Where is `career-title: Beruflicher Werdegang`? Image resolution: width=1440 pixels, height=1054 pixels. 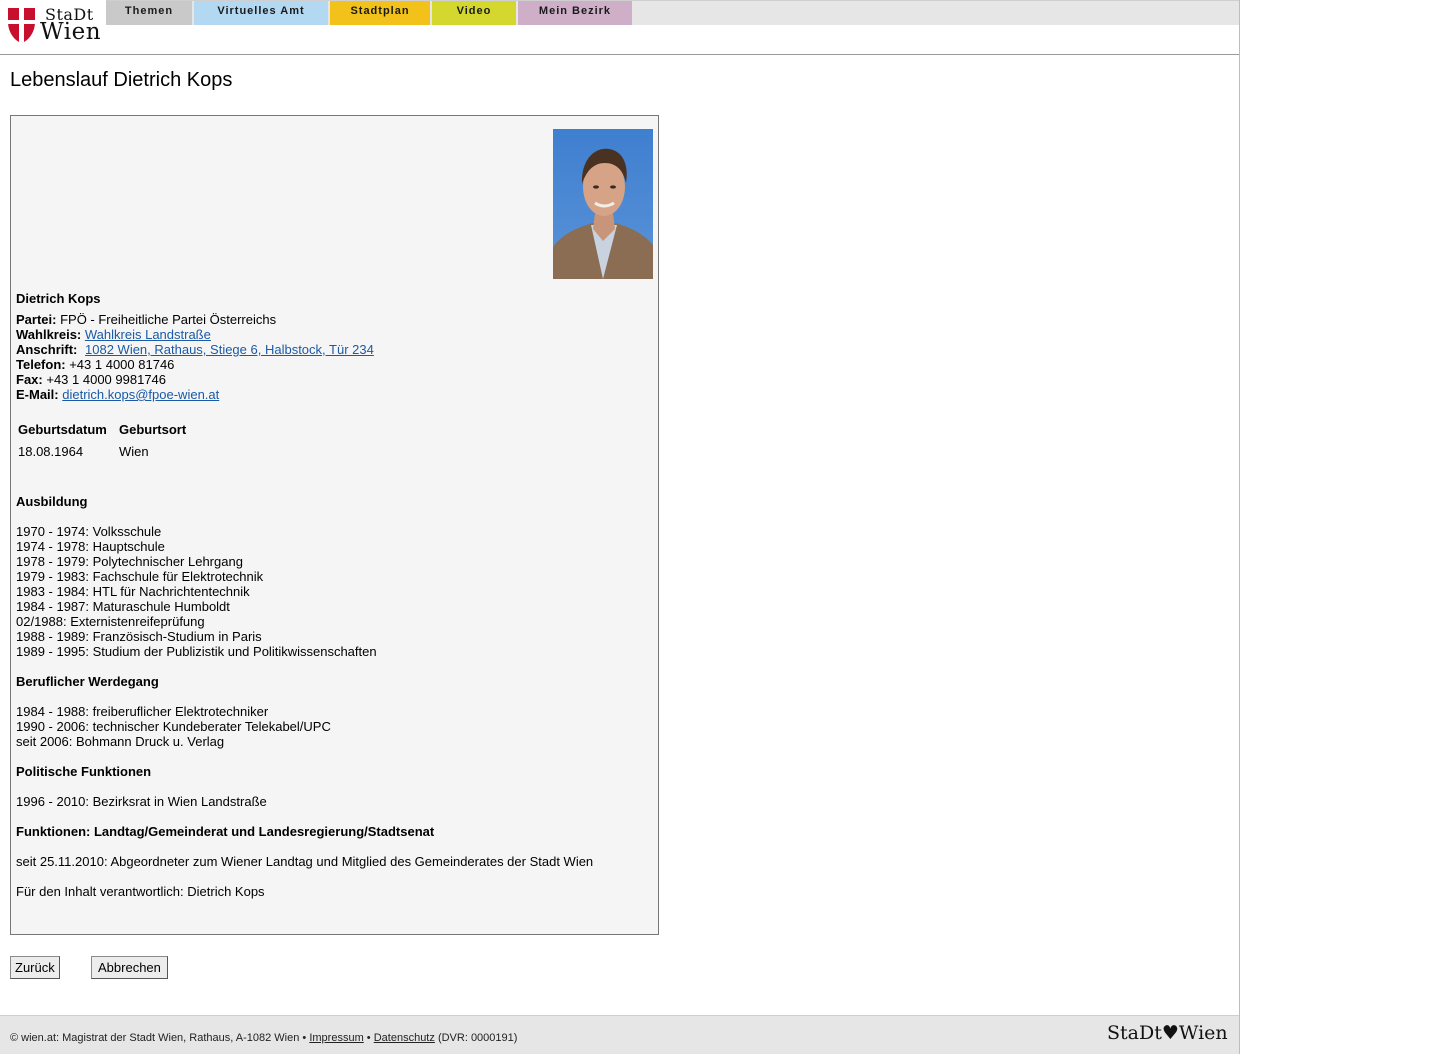 career-title: Beruflicher Werdegang is located at coordinates (87, 681).